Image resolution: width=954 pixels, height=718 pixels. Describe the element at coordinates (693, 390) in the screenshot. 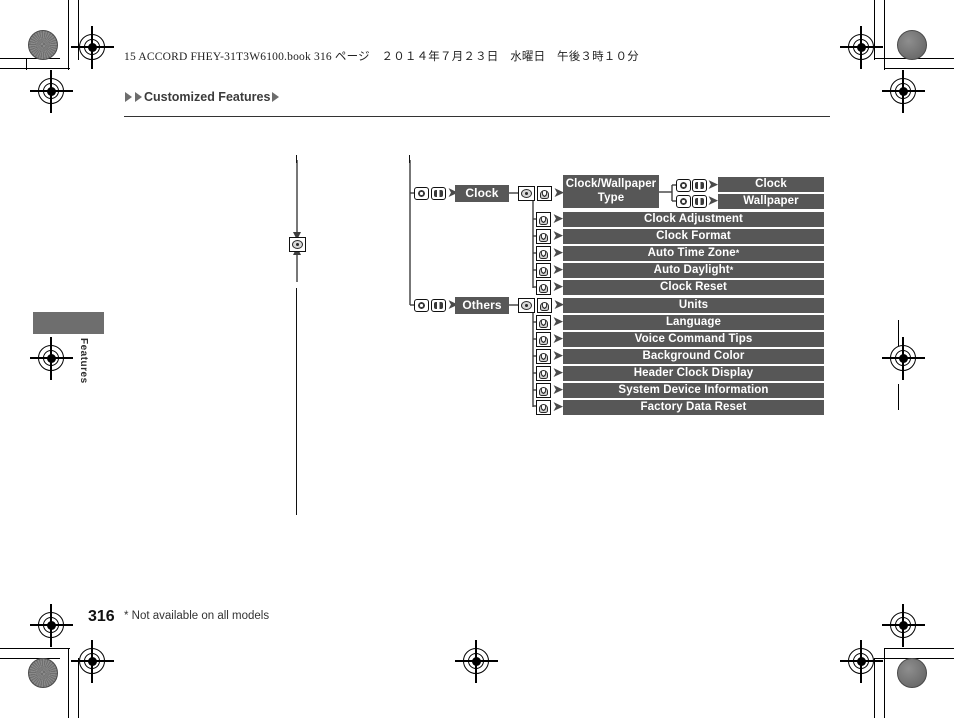

I see `menu-item-system-device-information: System Device Information` at that location.